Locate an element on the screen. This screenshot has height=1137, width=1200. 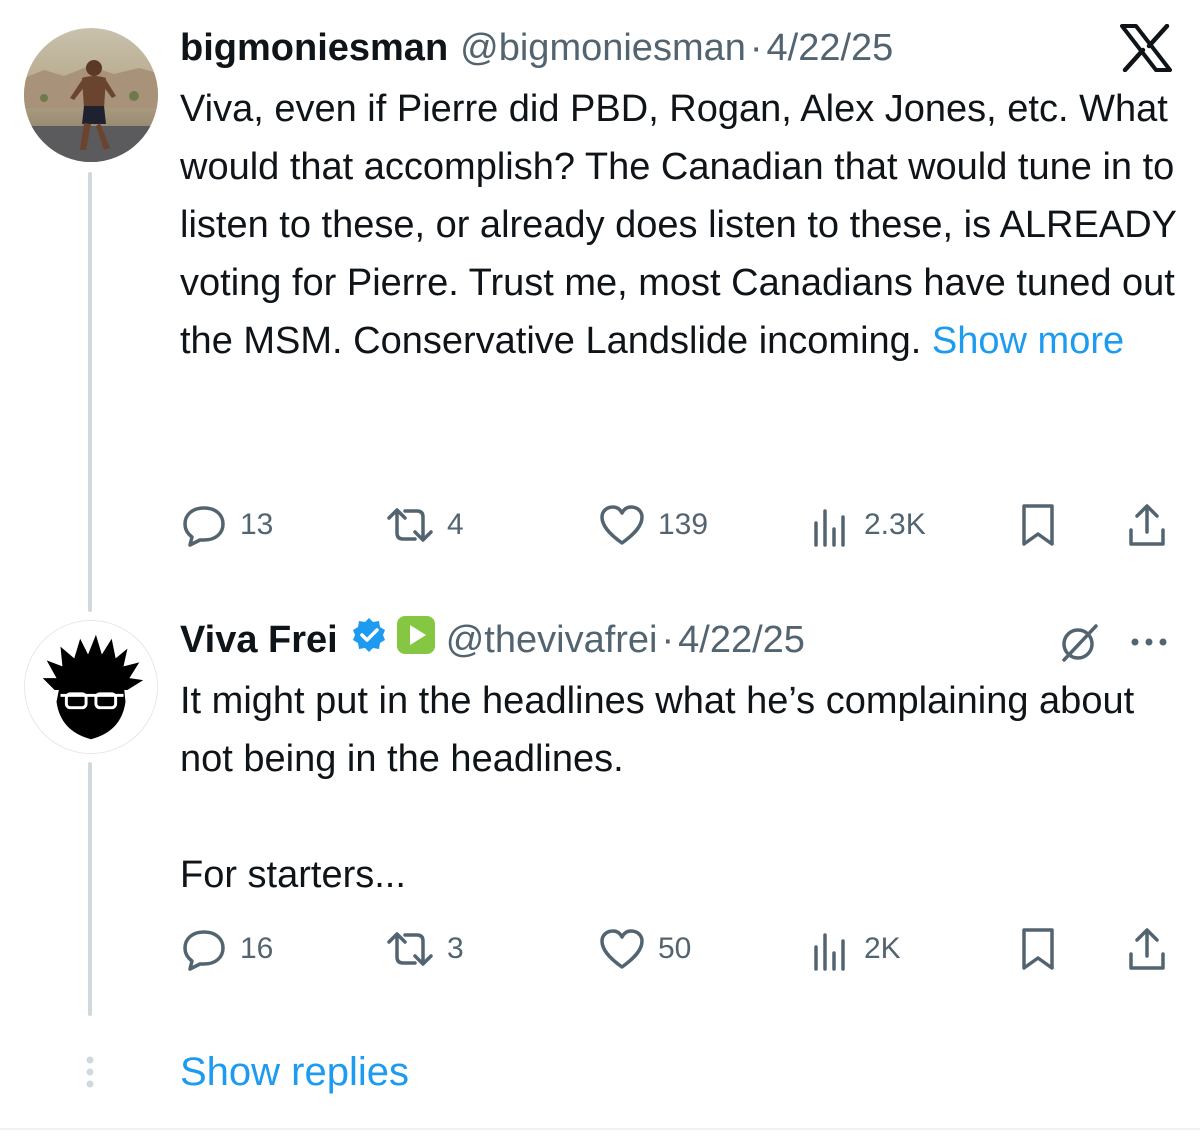
tweet2-action-bar: 16 3 50 2K is located at coordinates (675, 949).